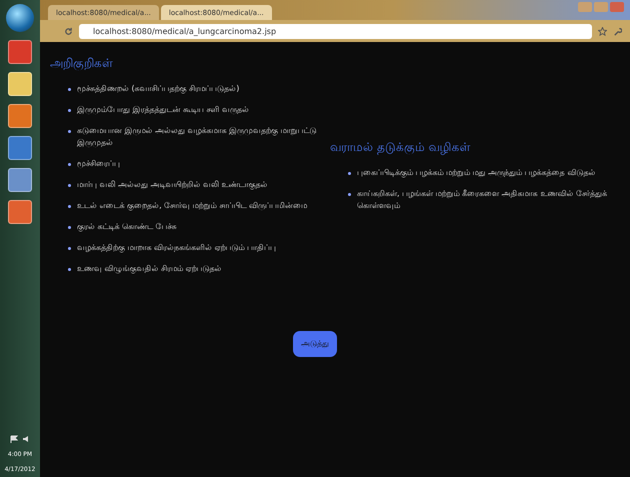 This screenshot has width=630, height=477. What do you see at coordinates (68, 31) in the screenshot?
I see `reload-icon` at bounding box center [68, 31].